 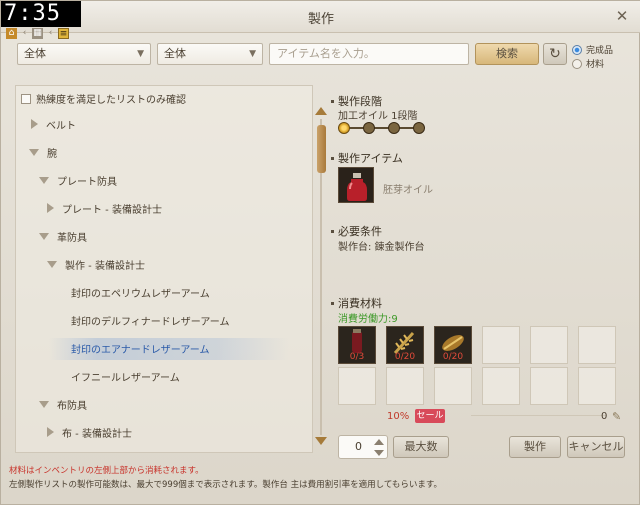 What do you see at coordinates (320, 19) in the screenshot?
I see `window-title: 製作` at bounding box center [320, 19].